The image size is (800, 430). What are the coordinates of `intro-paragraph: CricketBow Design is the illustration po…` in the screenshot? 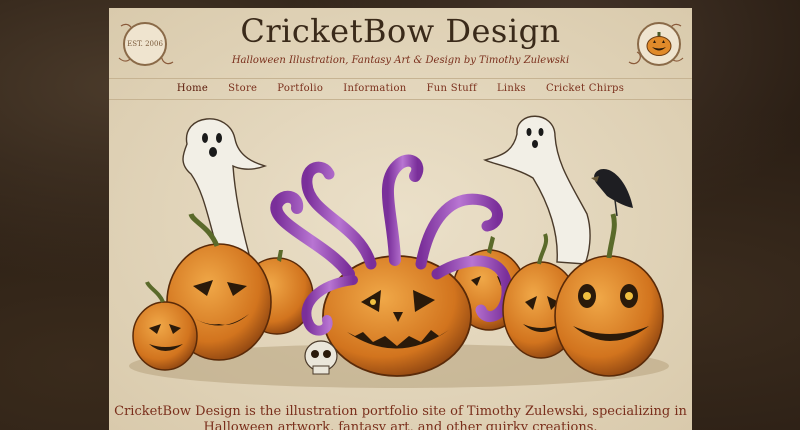 It's located at (400, 417).